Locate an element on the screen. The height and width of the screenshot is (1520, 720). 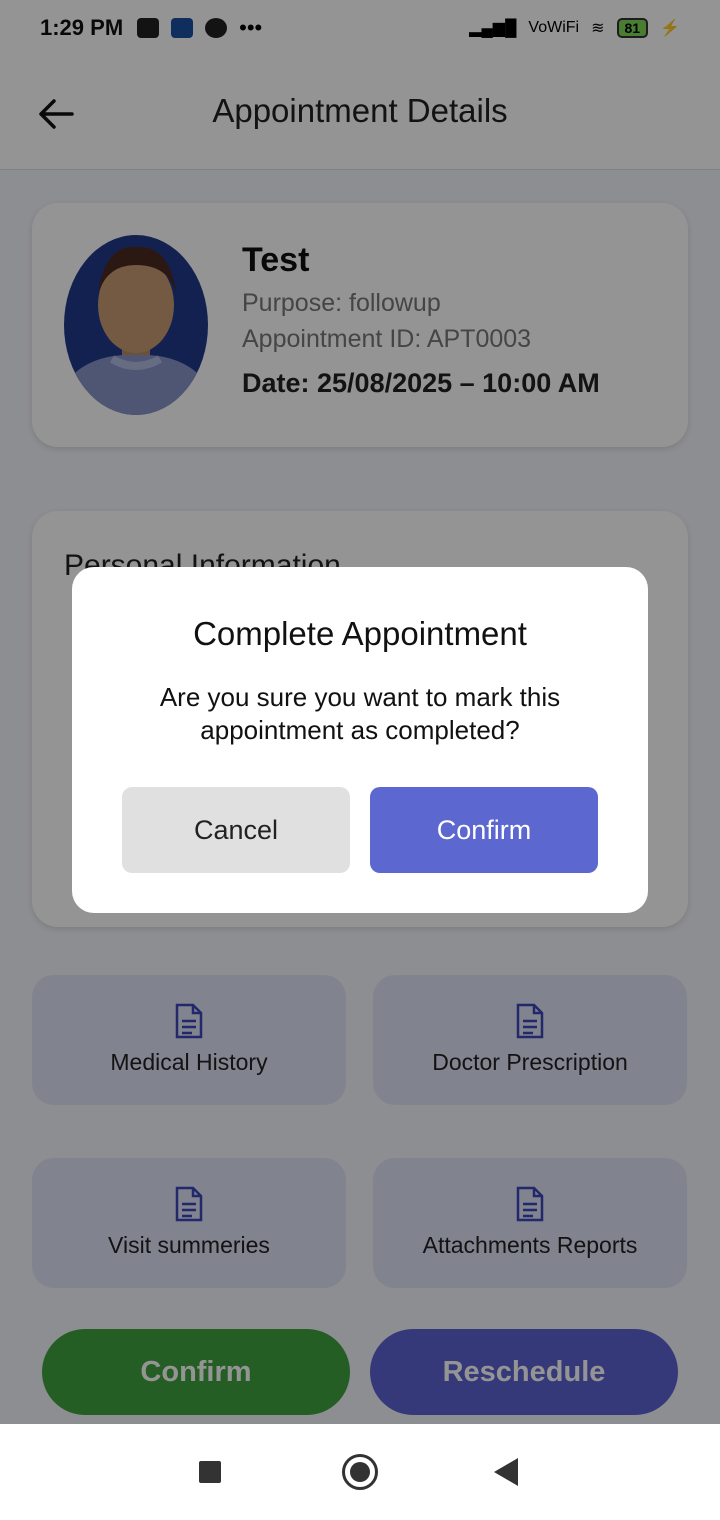
system-nav-bar is located at coordinates (360, 1472).